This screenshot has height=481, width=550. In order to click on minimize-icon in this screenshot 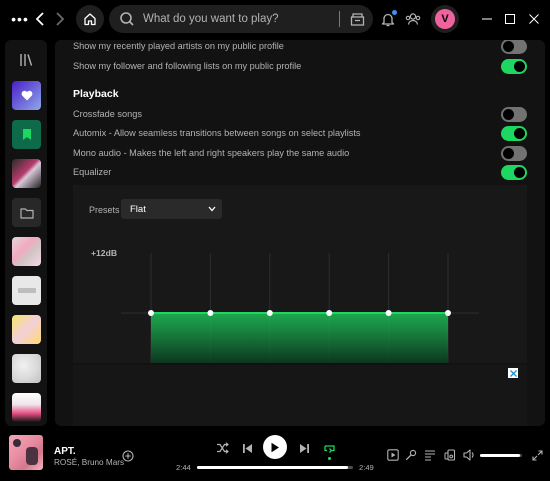, I will do `click(487, 19)`.